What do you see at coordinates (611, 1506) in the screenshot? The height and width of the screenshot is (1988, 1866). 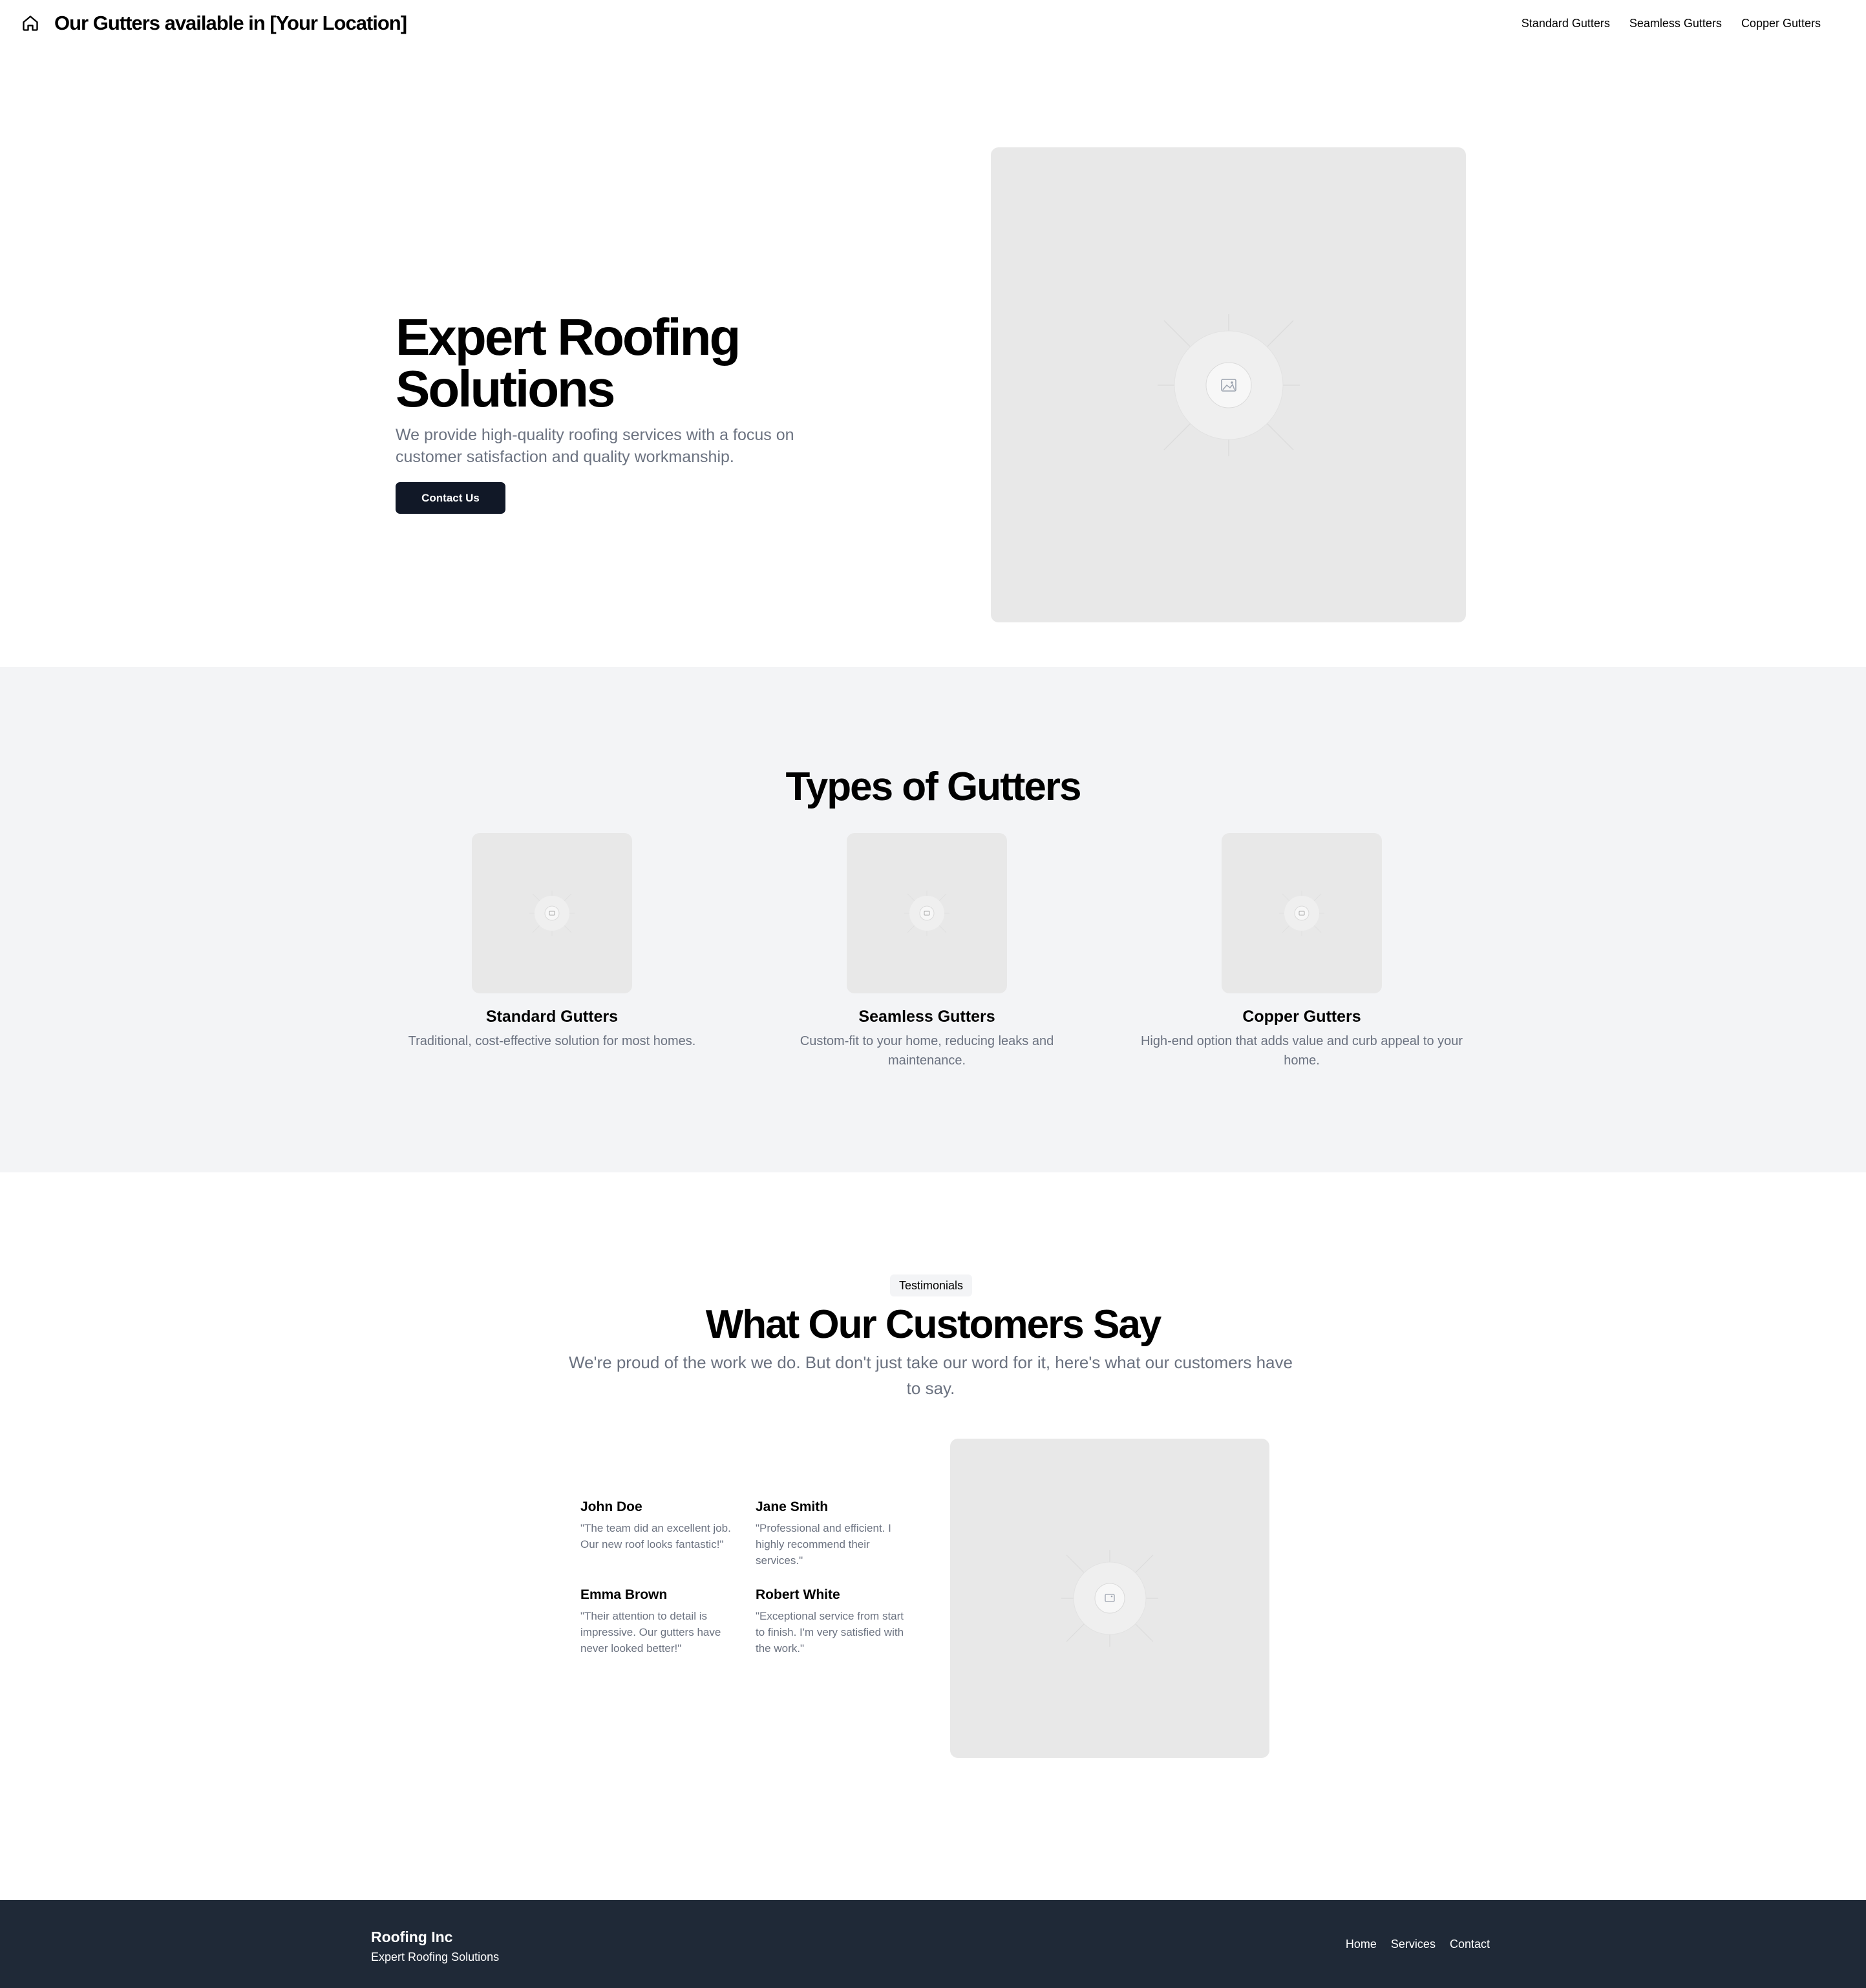 I see `testimonial-name: John Doe` at bounding box center [611, 1506].